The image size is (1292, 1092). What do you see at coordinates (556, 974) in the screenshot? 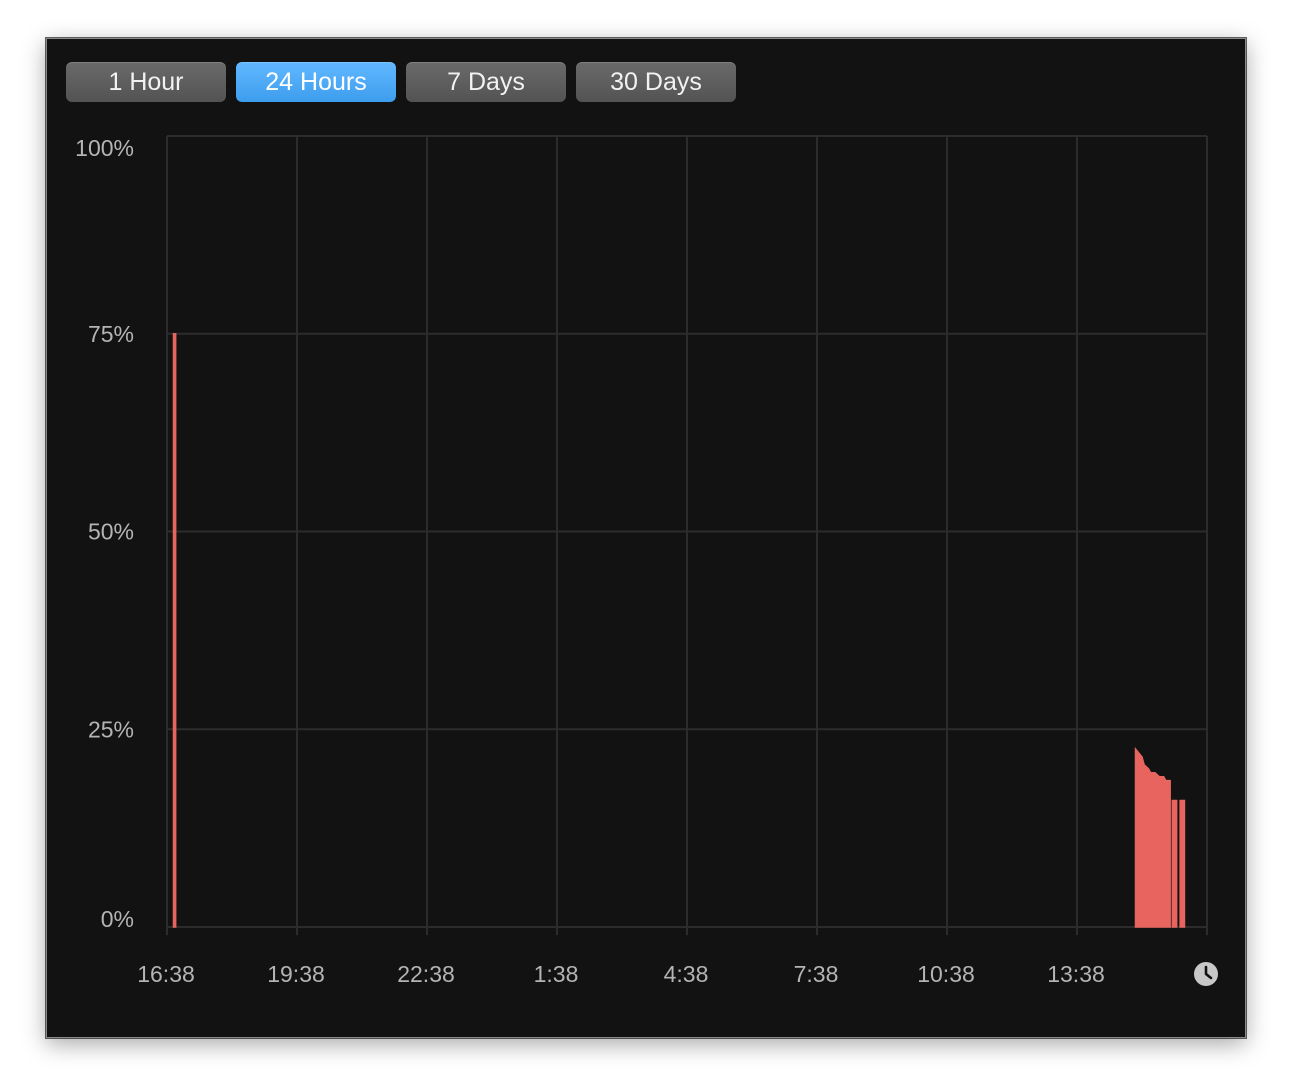
I see `x-tick-label: 1:38` at bounding box center [556, 974].